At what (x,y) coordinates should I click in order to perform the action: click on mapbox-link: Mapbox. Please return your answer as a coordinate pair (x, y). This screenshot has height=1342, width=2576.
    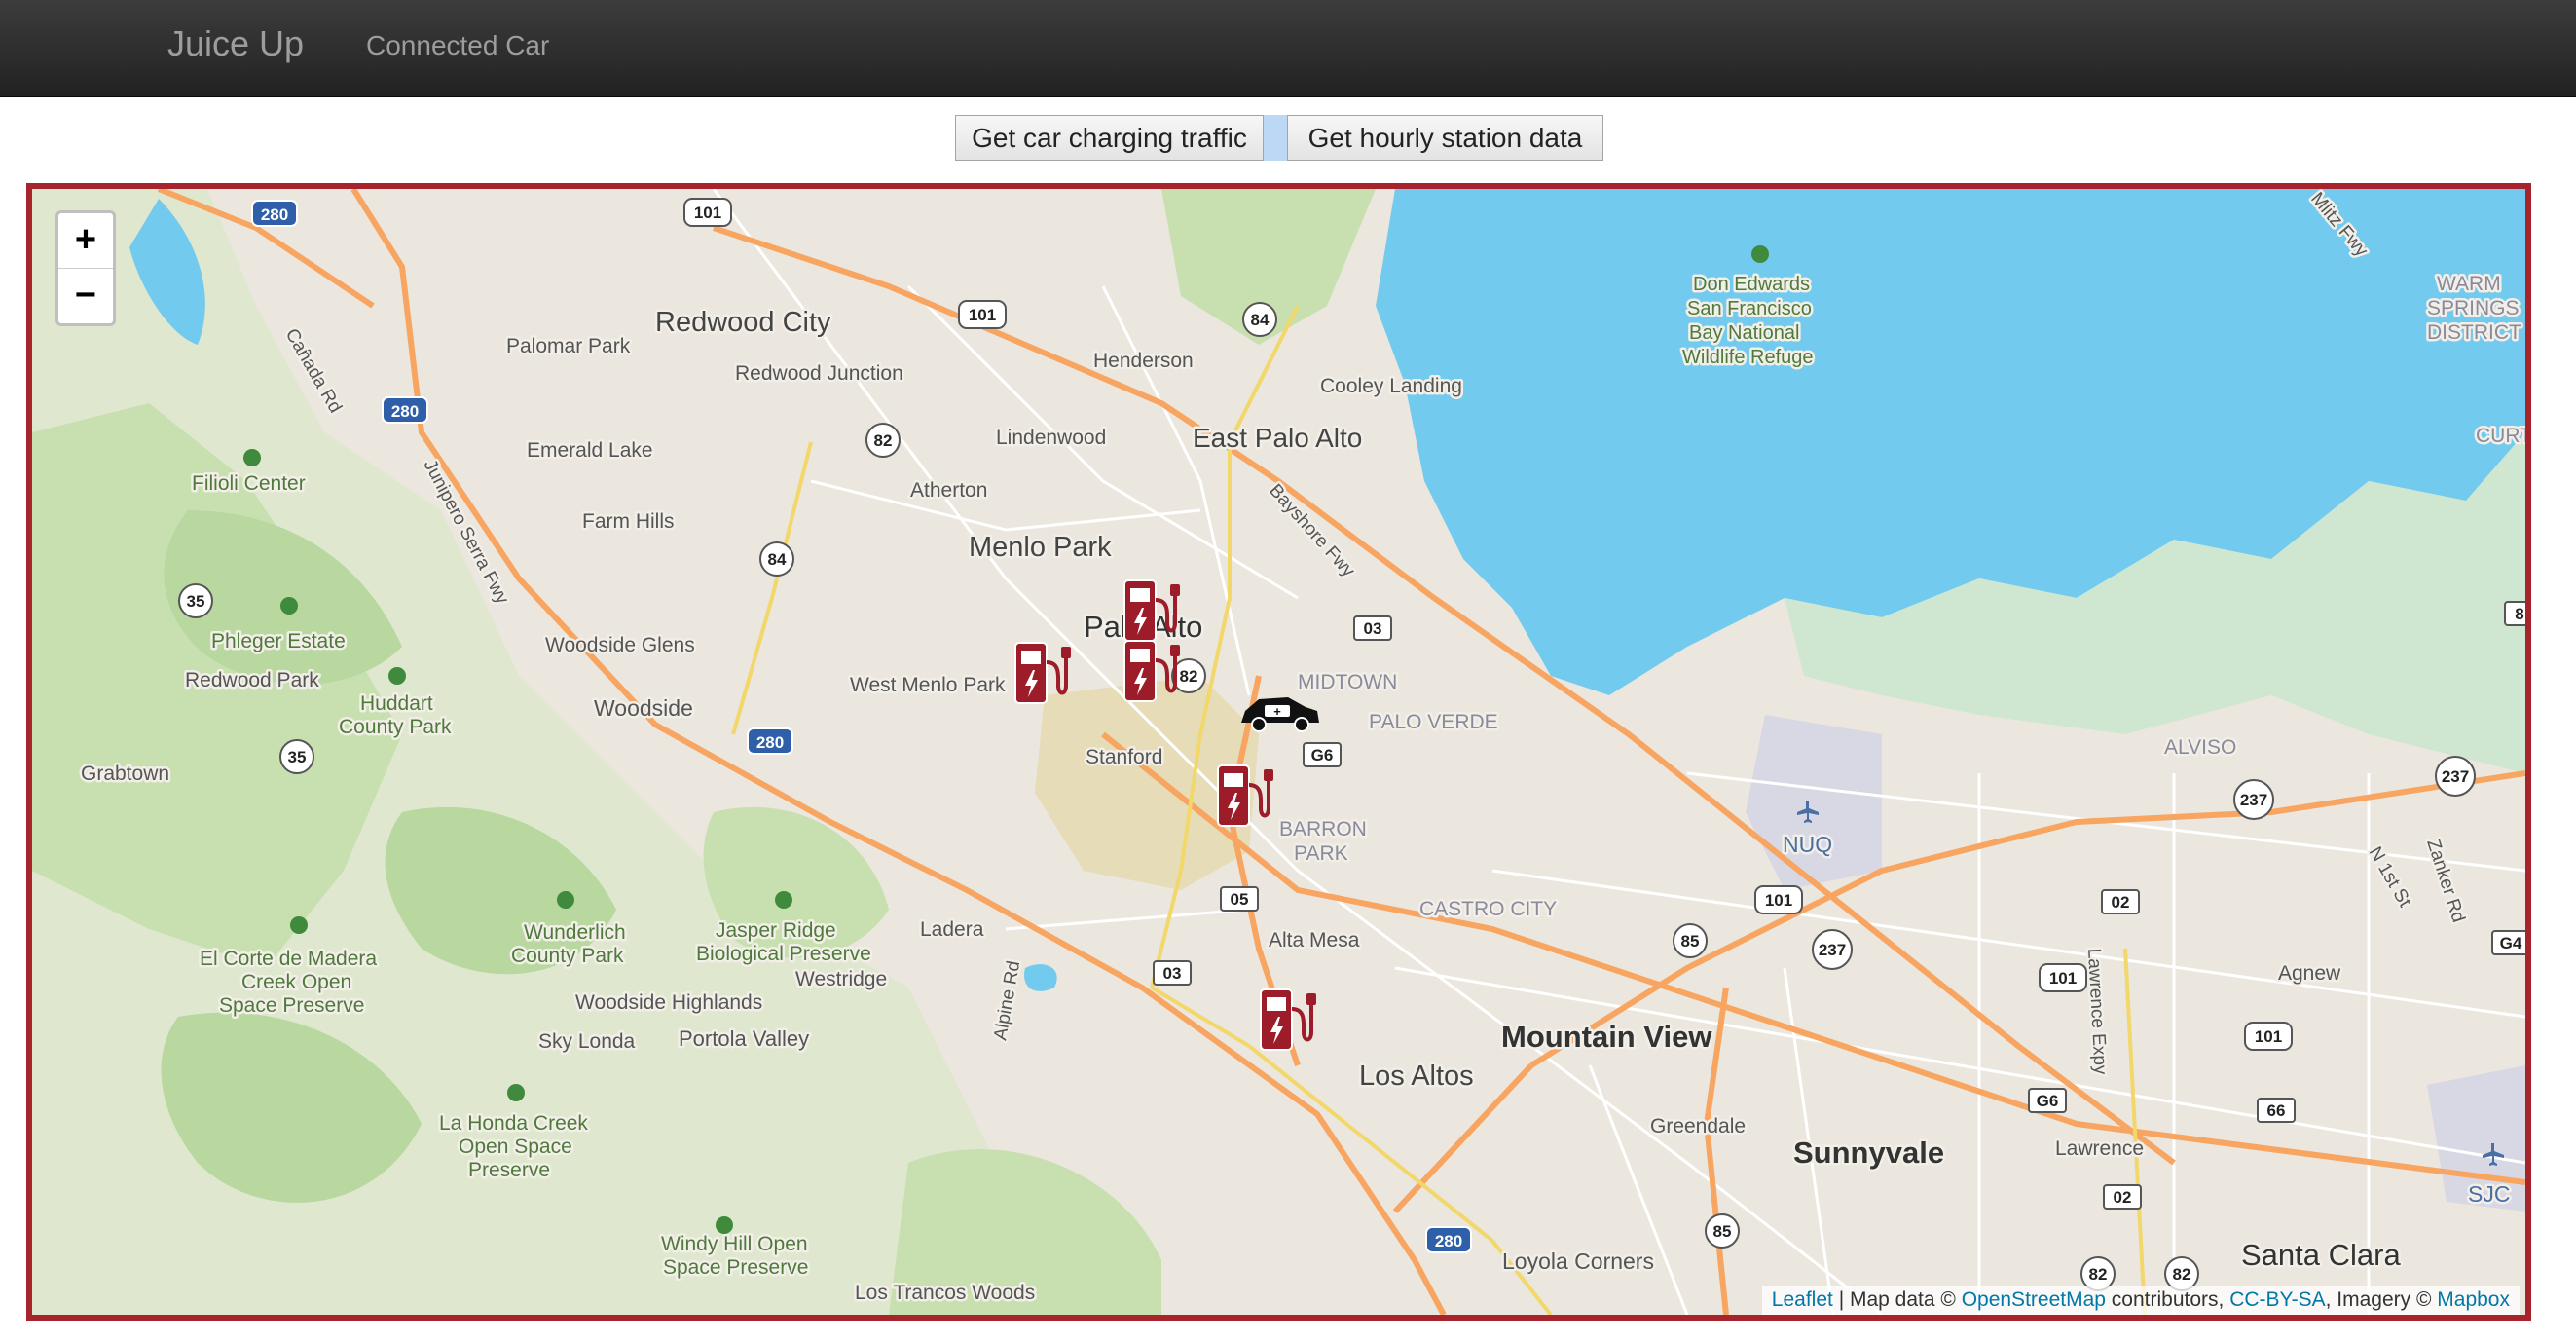
    Looking at the image, I should click on (2473, 1299).